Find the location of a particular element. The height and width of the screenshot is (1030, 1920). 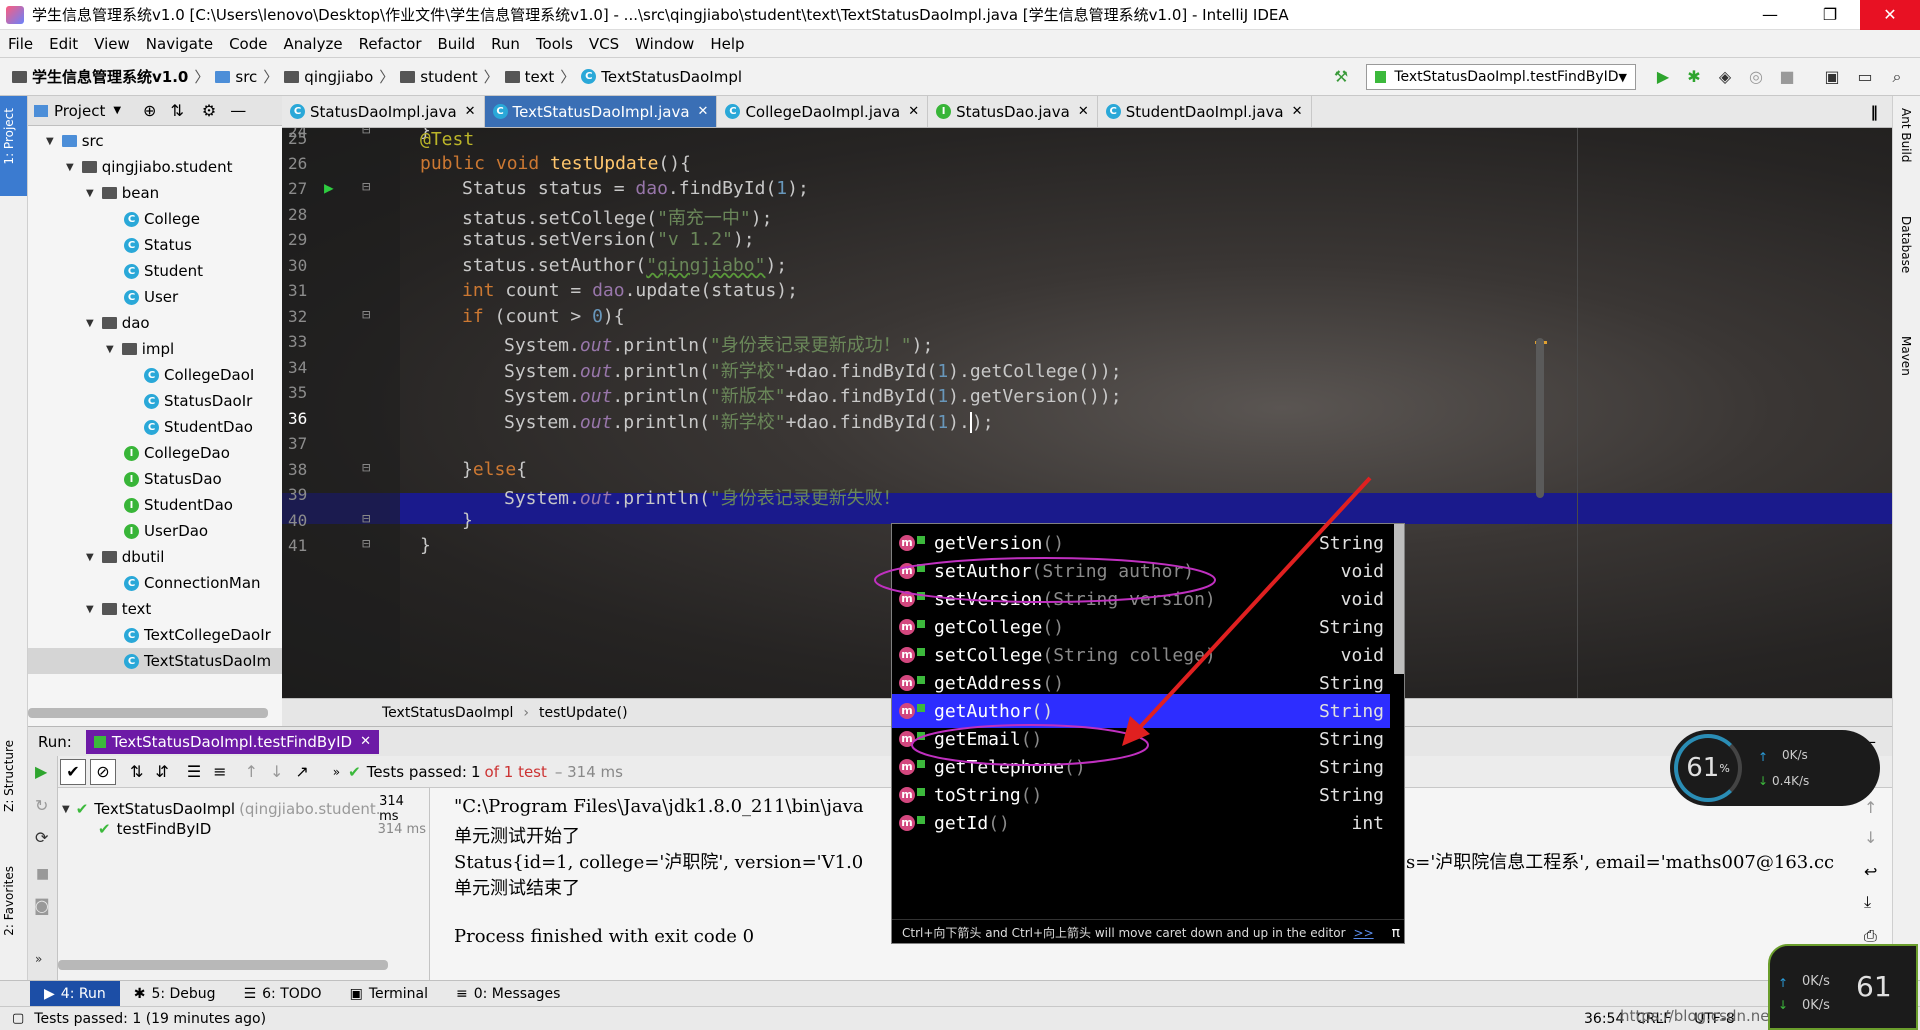

menu-window: Window is located at coordinates (664, 44).